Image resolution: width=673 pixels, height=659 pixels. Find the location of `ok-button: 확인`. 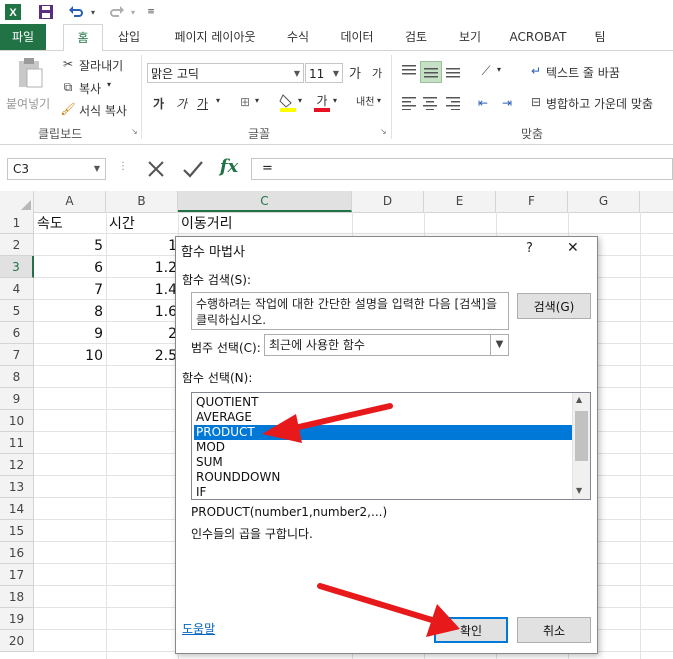

ok-button: 확인 is located at coordinates (471, 630).